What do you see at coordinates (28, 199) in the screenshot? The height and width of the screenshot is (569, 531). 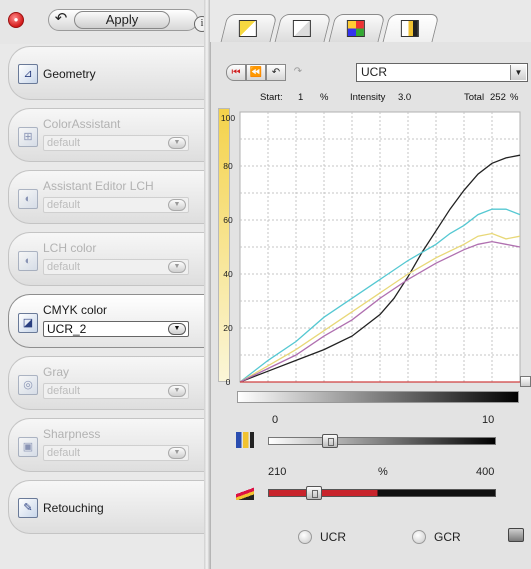 I see `assistant-editor-icon: ◐` at bounding box center [28, 199].